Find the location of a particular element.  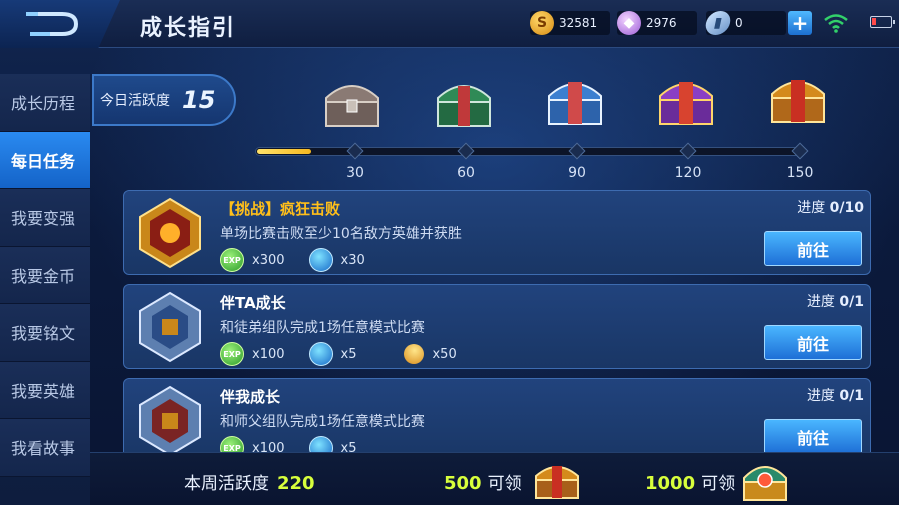

diamond-icon: ◆ is located at coordinates (629, 23).